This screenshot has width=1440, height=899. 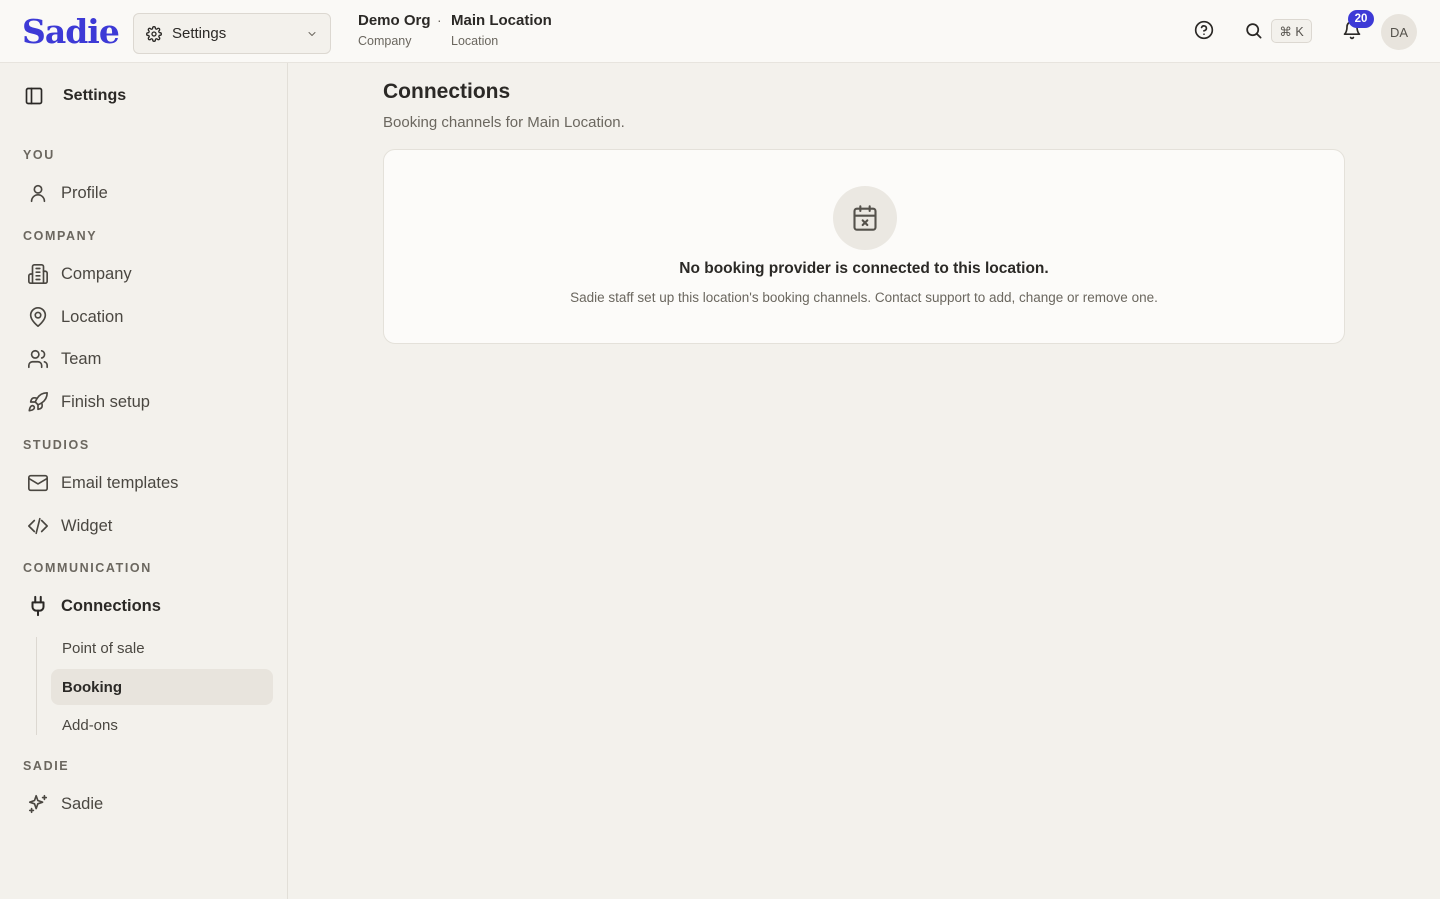 I want to click on submenu-guide-line, so click(x=36, y=686).